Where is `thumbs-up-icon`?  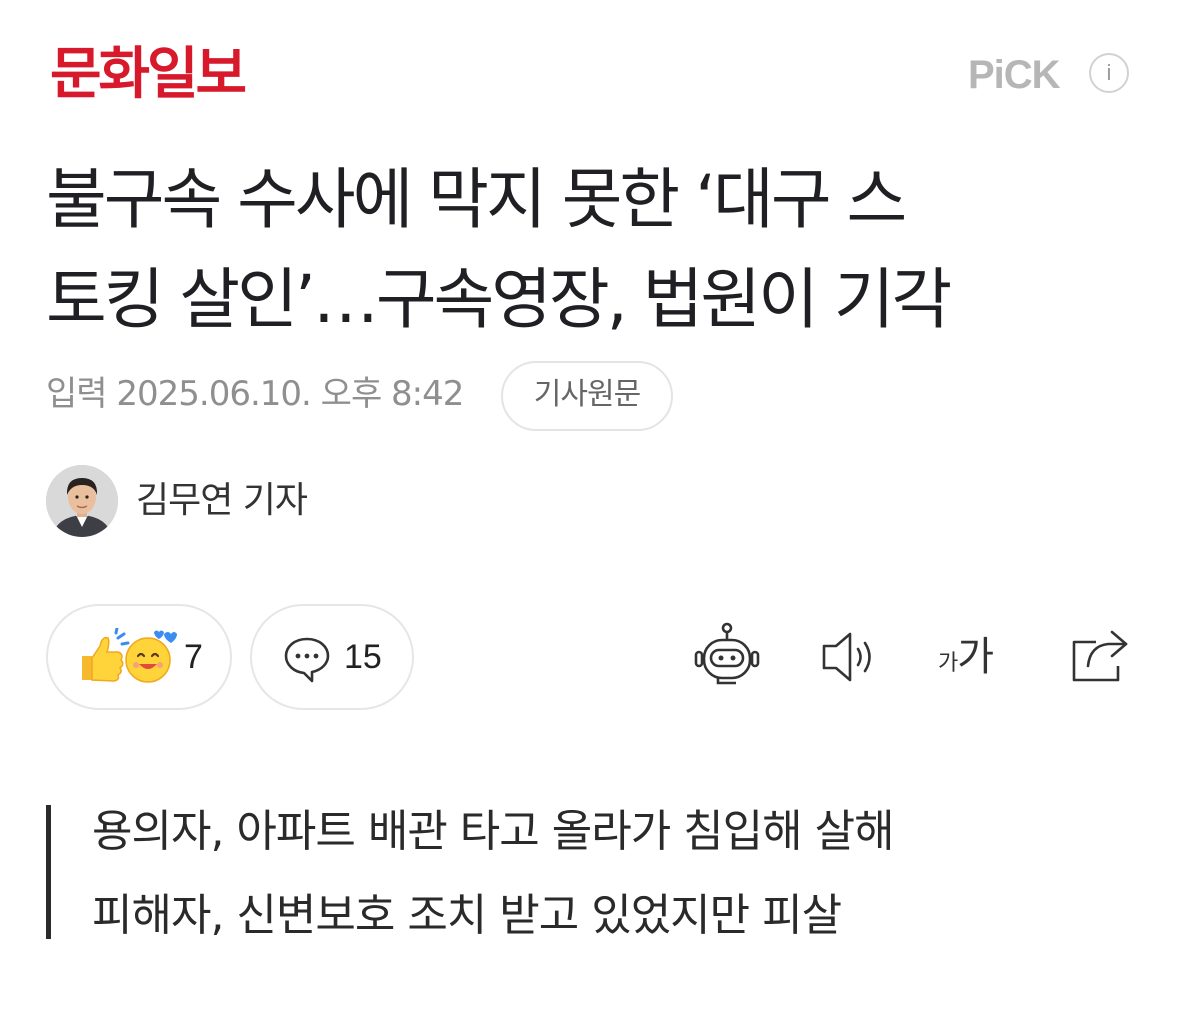
thumbs-up-icon is located at coordinates (106, 655).